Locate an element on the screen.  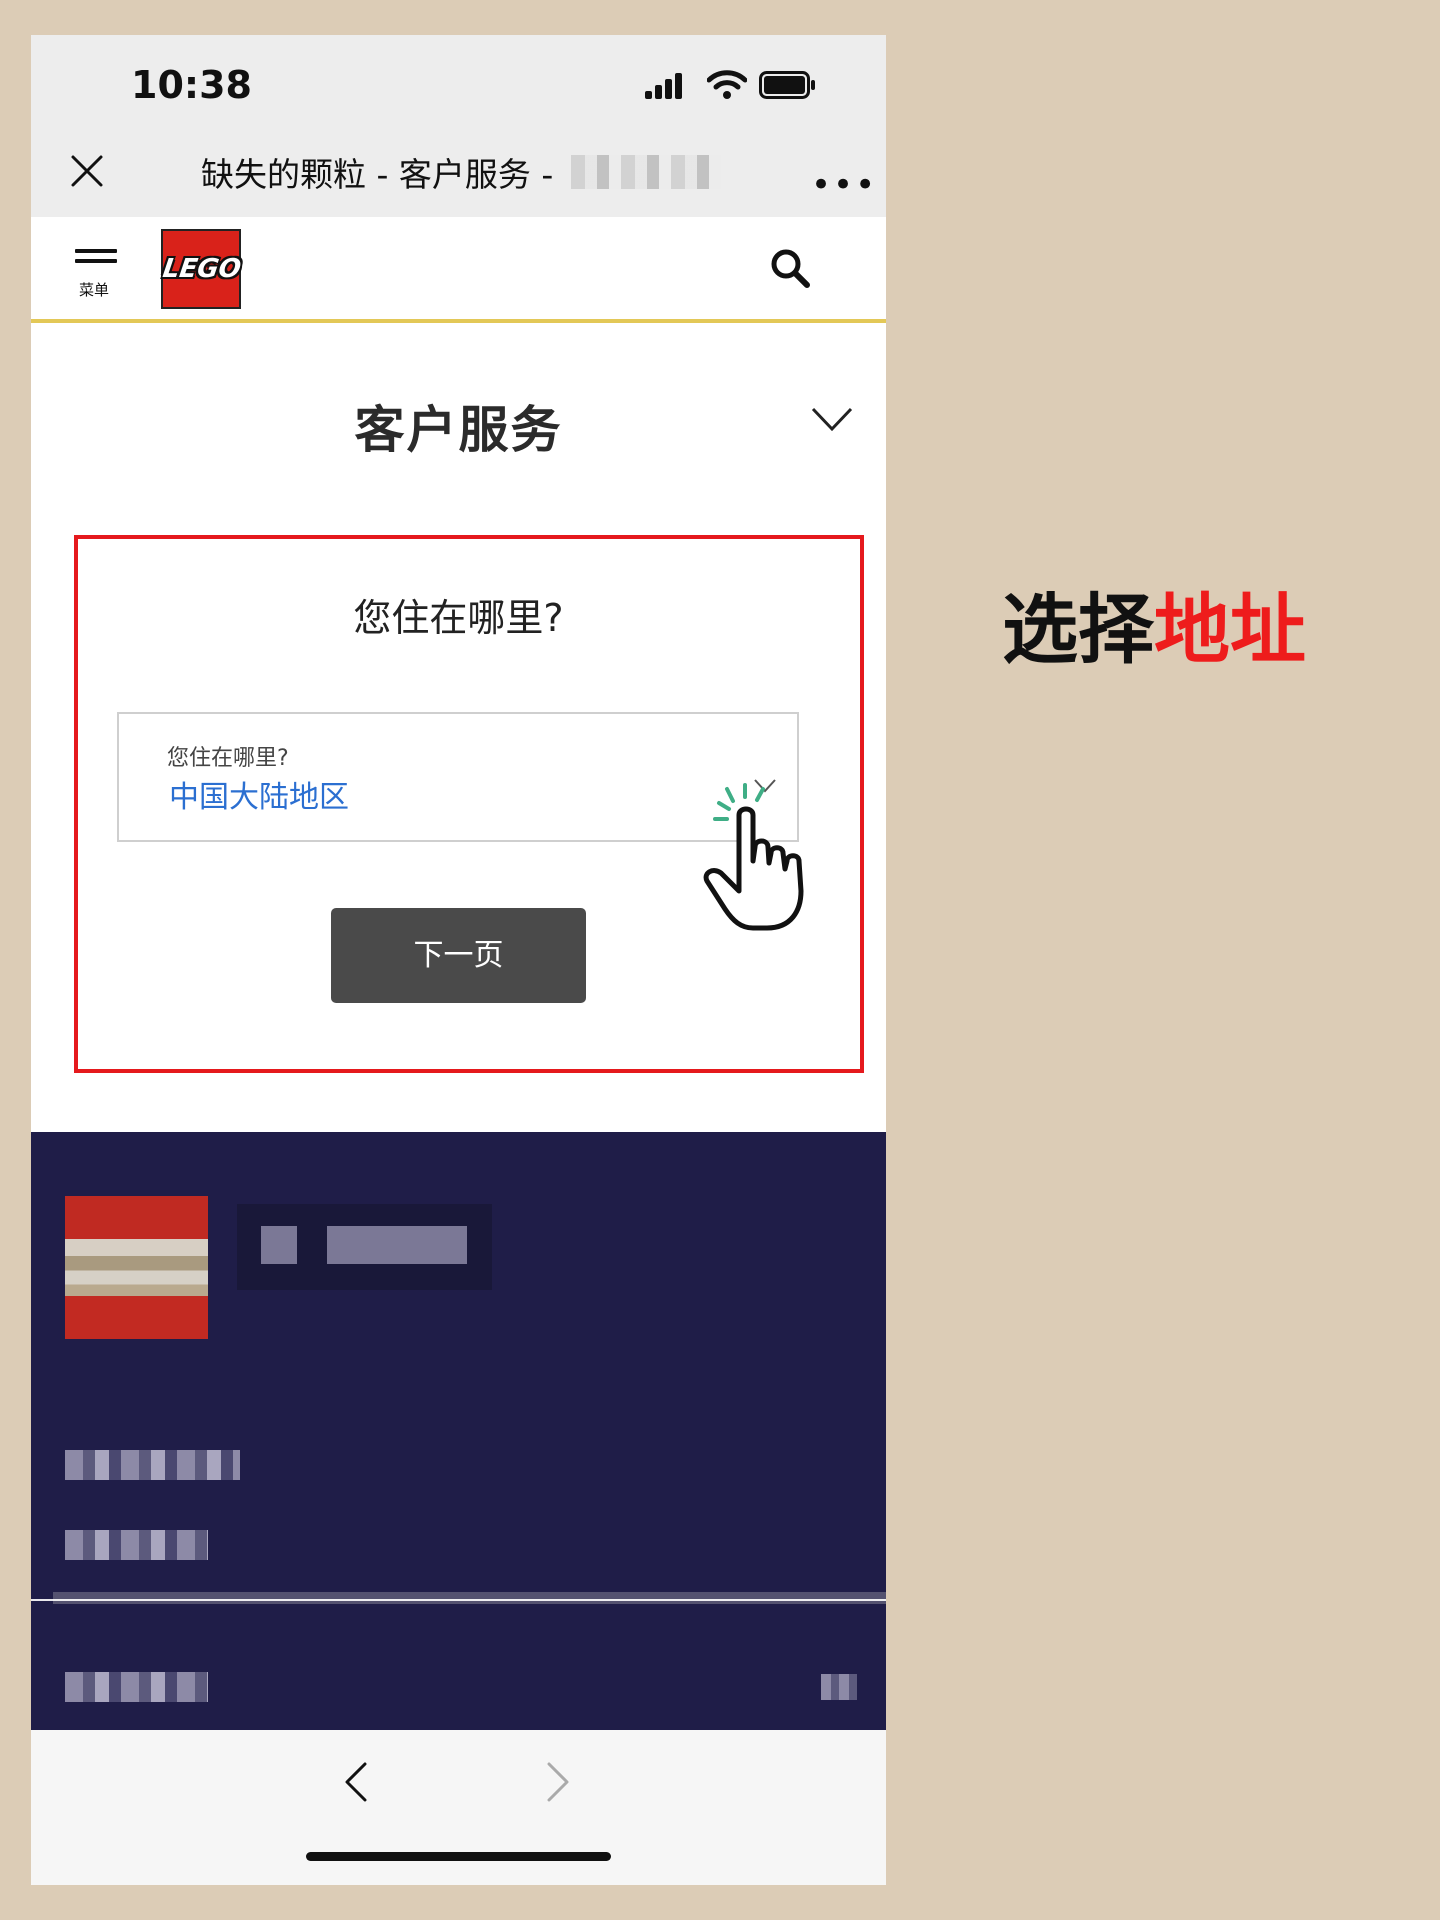
annotation-text-black: 选择 is located at coordinates (1078, 629).